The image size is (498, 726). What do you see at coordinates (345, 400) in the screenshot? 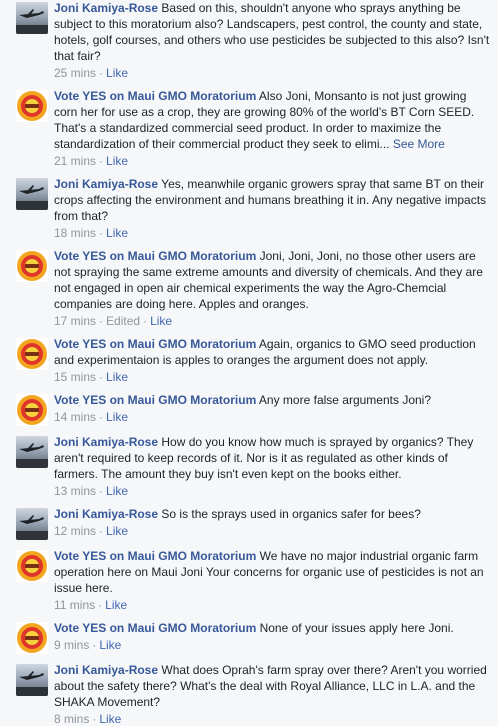
I see `comment-text: Any more false arguments Joni?` at bounding box center [345, 400].